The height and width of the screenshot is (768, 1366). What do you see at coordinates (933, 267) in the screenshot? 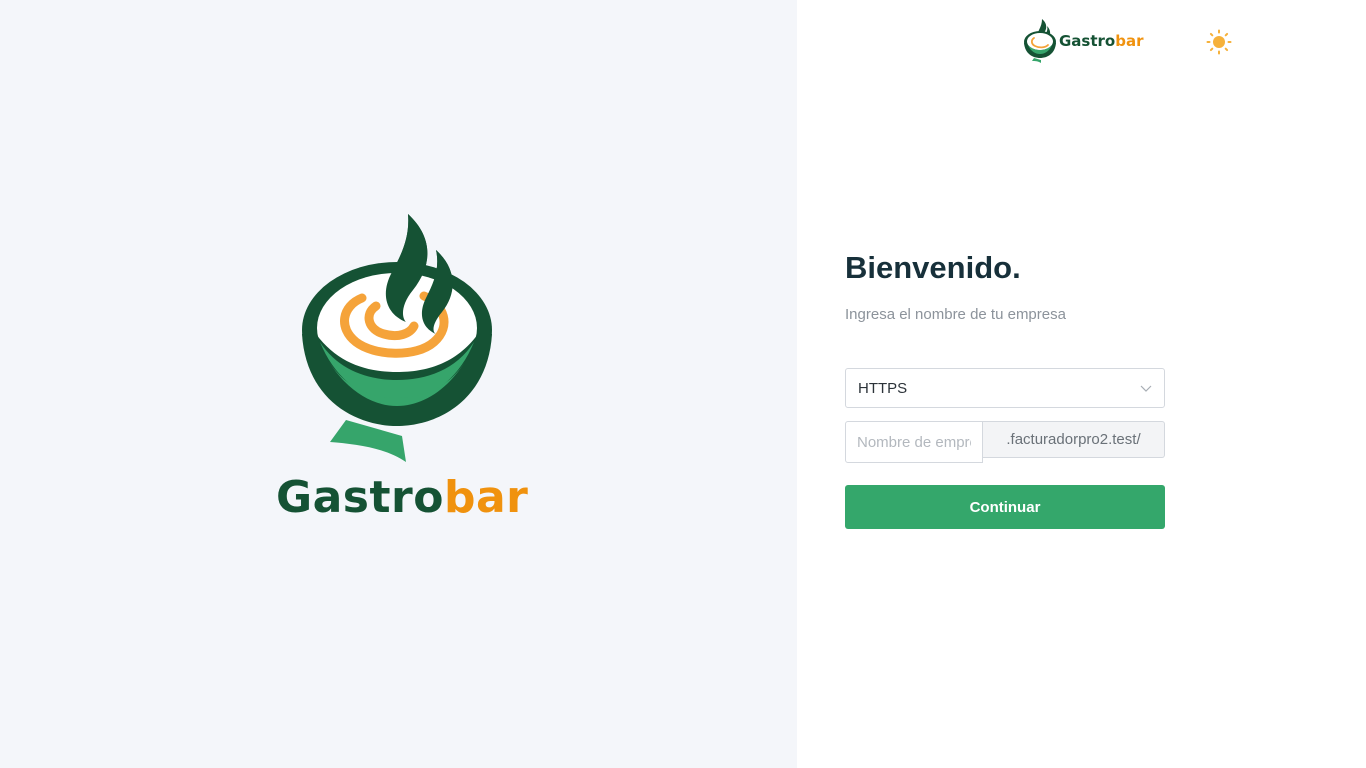
I see `welcome-title: Bienvenido.` at bounding box center [933, 267].